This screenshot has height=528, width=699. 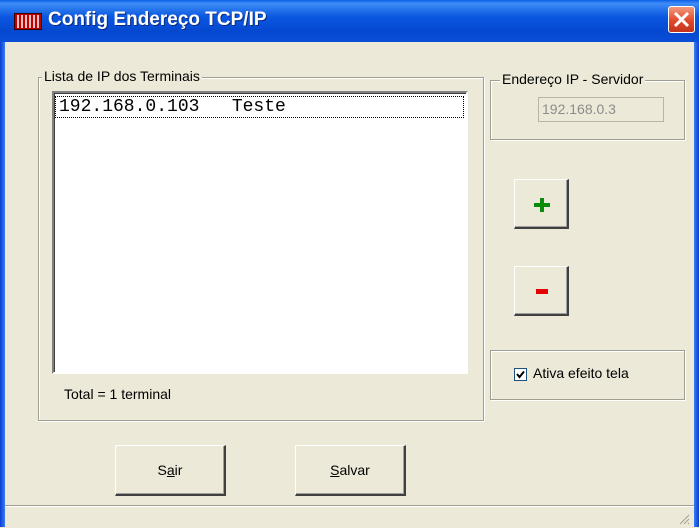 I want to click on exit-button: Sair, so click(x=170, y=470).